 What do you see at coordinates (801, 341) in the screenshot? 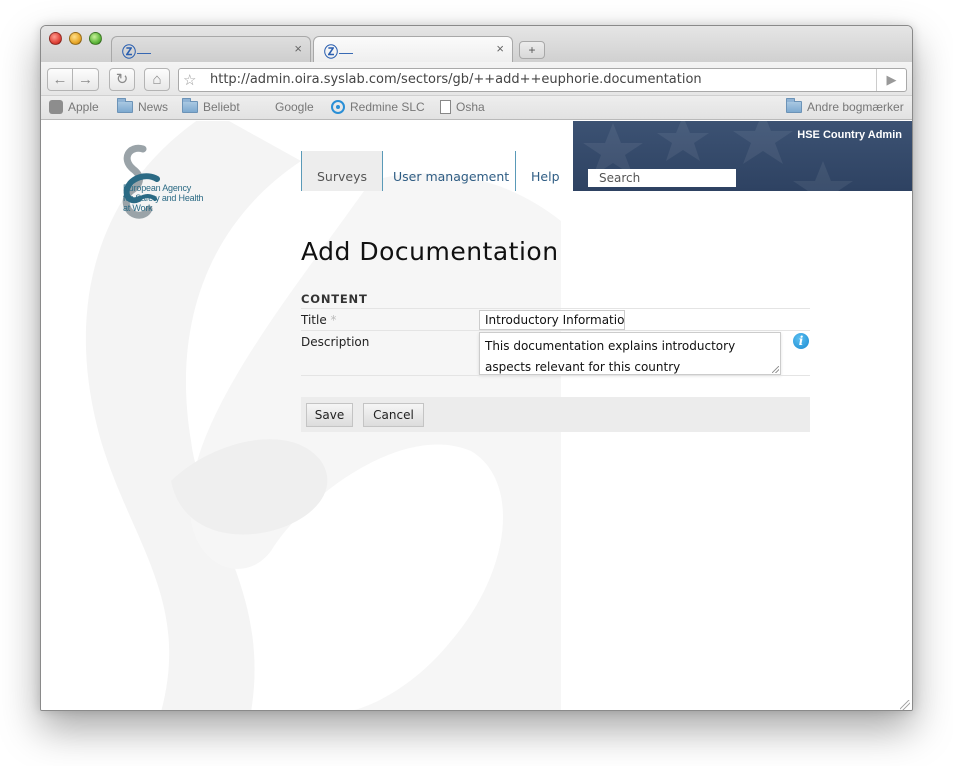
I see `info-icon: i` at bounding box center [801, 341].